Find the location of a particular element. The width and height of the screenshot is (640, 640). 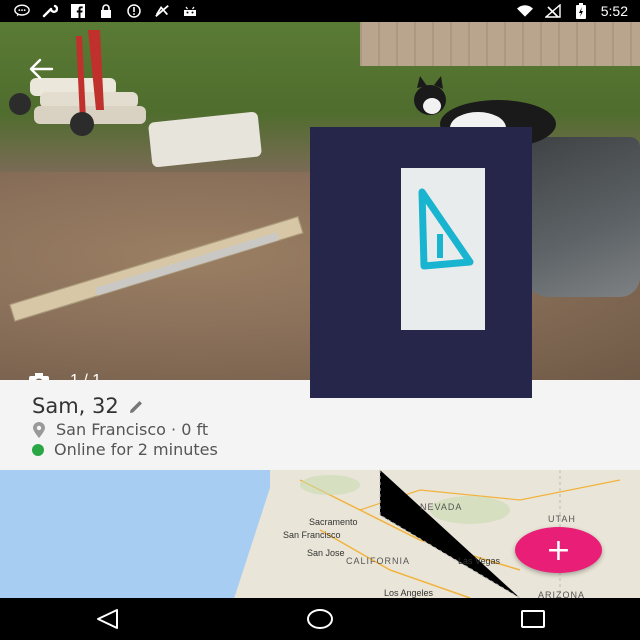

android-icon is located at coordinates (190, 11).